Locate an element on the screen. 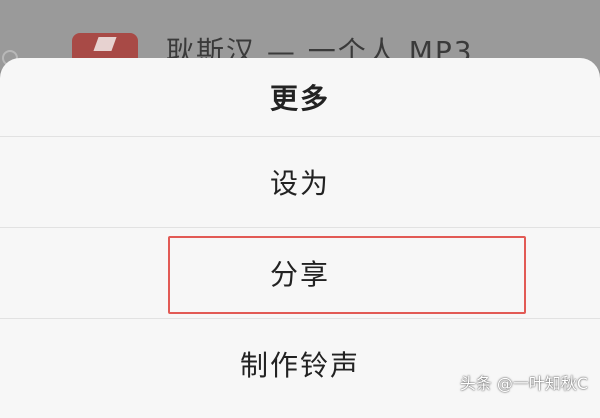 The image size is (600, 418). note-glyph is located at coordinates (105, 44).